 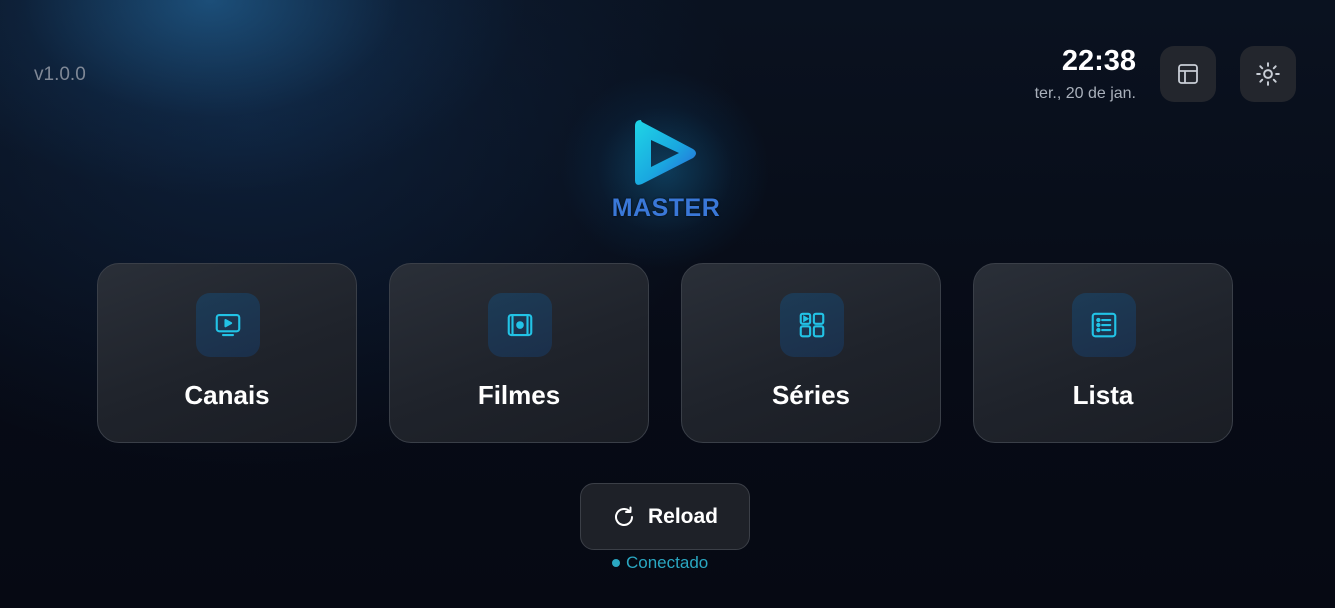 What do you see at coordinates (227, 395) in the screenshot?
I see `menu-card-label: Canais` at bounding box center [227, 395].